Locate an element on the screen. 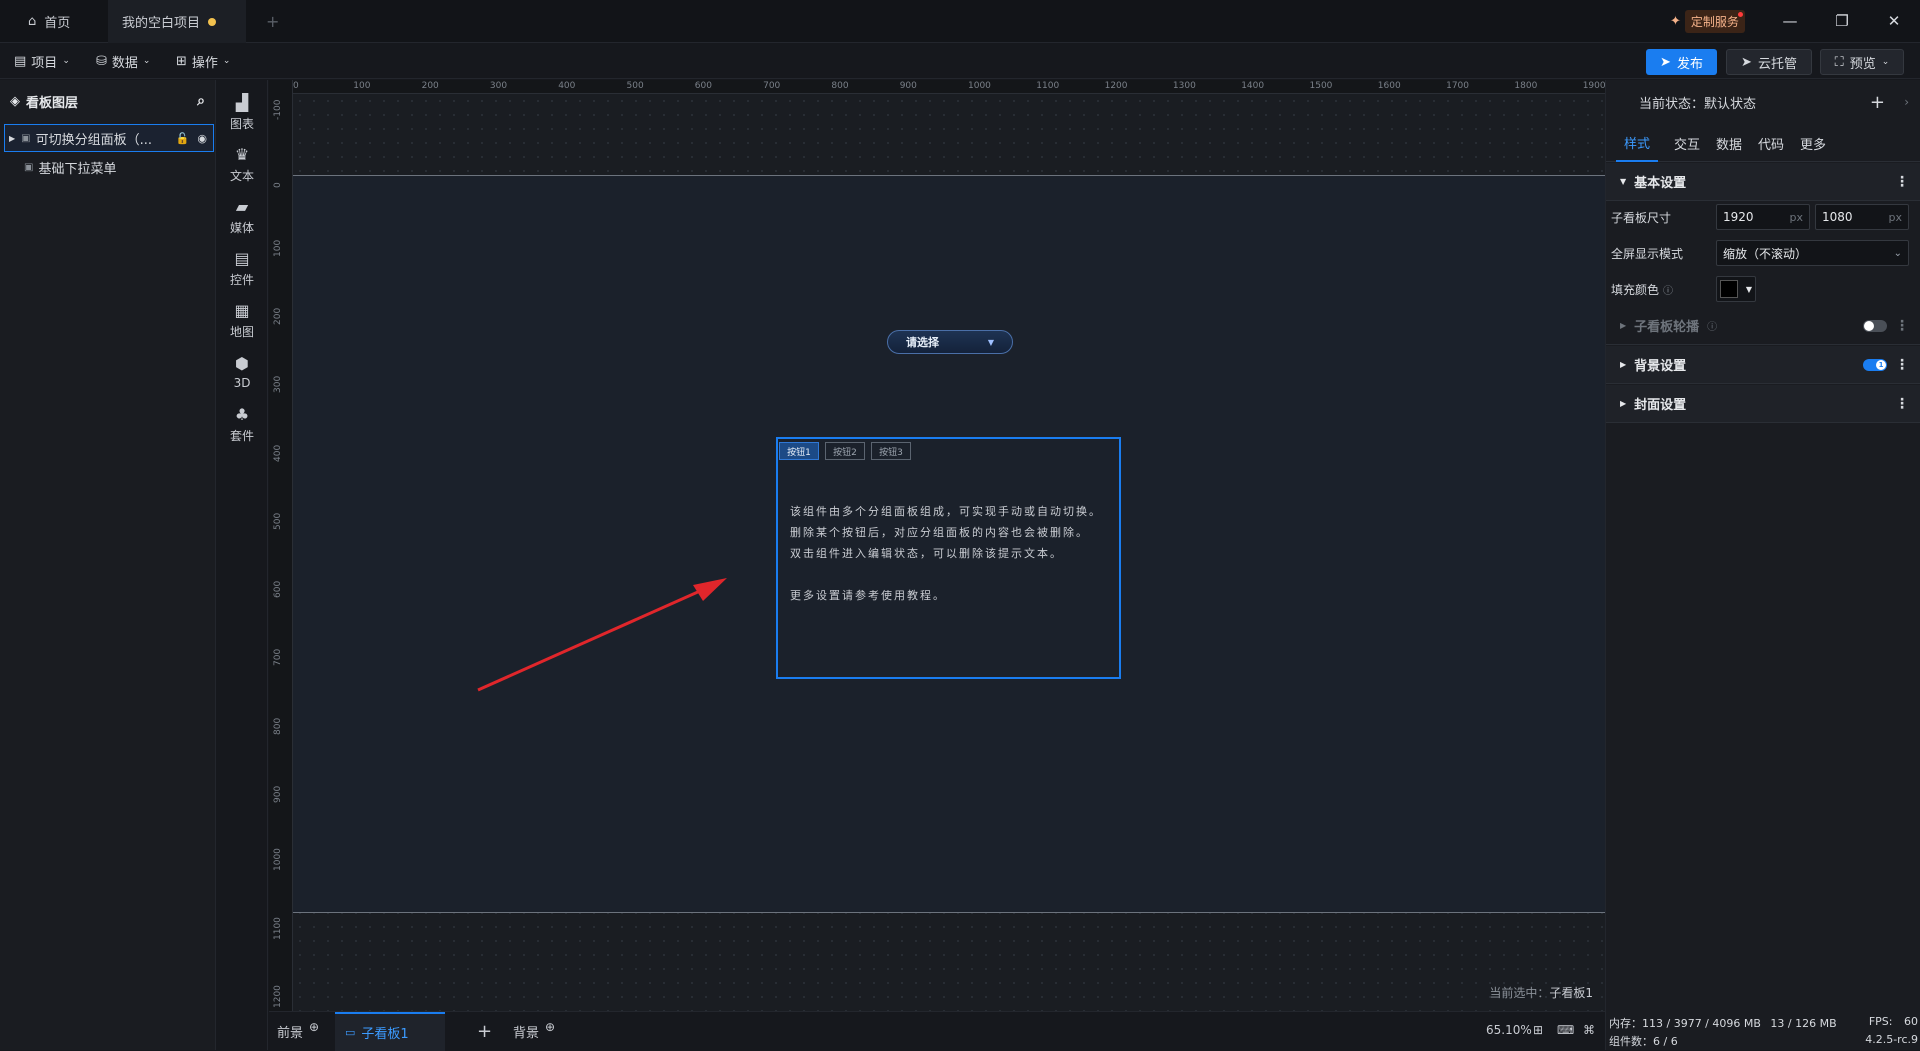 The image size is (1920, 1051). cloud-hosting-button: ➤ 云托管 is located at coordinates (1769, 62).